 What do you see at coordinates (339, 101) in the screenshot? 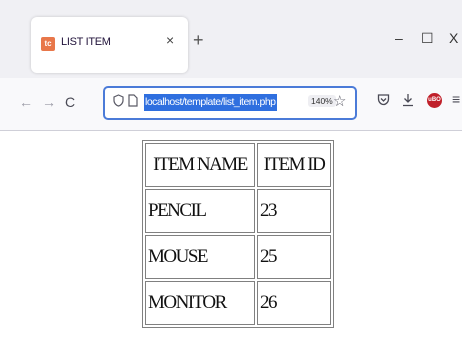
I see `bookmark-star-icon: ☆` at bounding box center [339, 101].